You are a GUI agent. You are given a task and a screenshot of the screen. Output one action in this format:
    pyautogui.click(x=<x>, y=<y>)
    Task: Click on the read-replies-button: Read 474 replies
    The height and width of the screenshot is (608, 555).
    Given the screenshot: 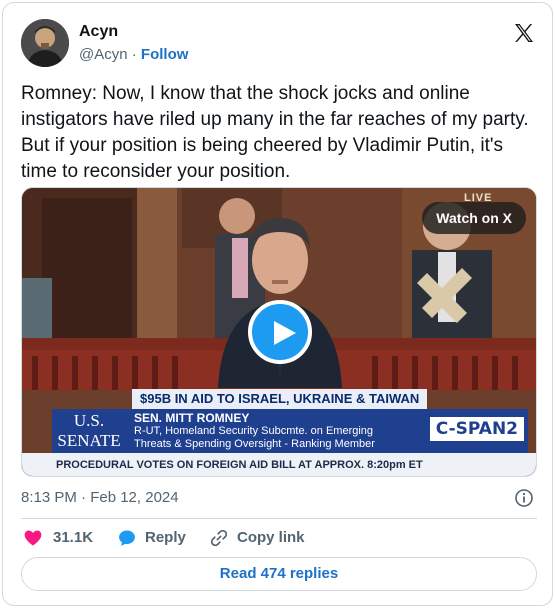 What is the action you would take?
    pyautogui.click(x=279, y=574)
    